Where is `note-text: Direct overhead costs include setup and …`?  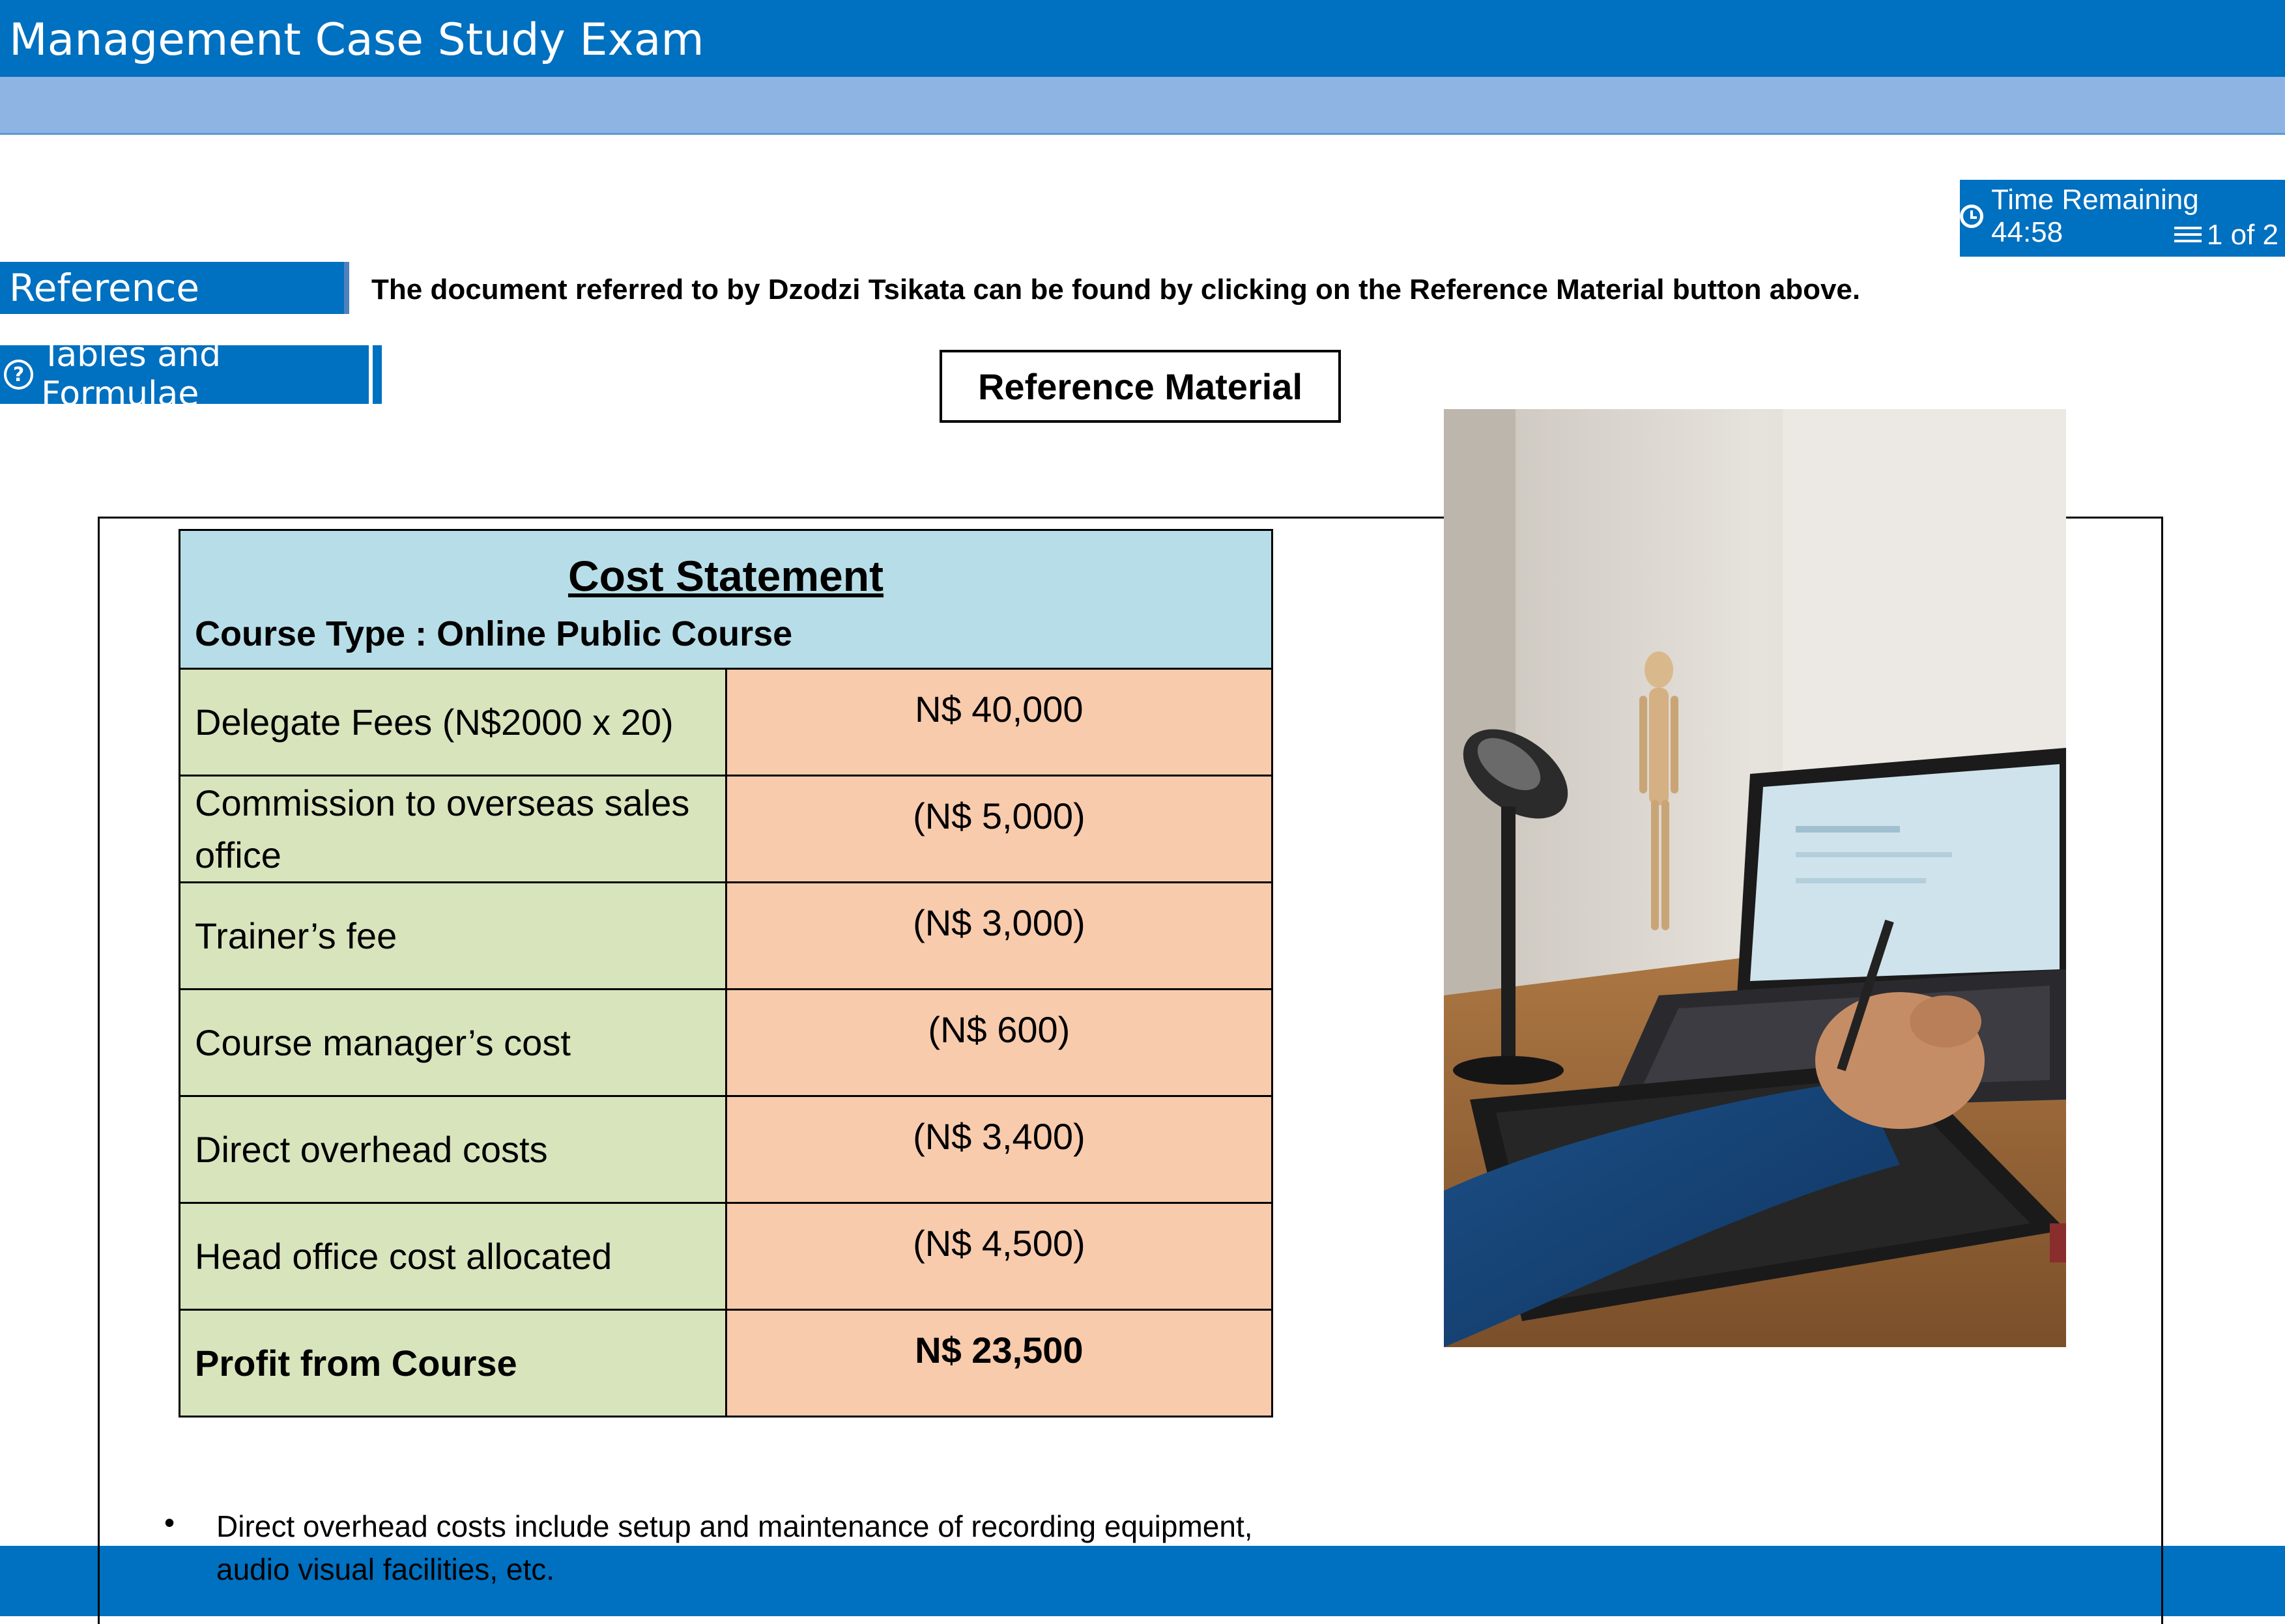 note-text: Direct overhead costs include setup and … is located at coordinates (734, 1548).